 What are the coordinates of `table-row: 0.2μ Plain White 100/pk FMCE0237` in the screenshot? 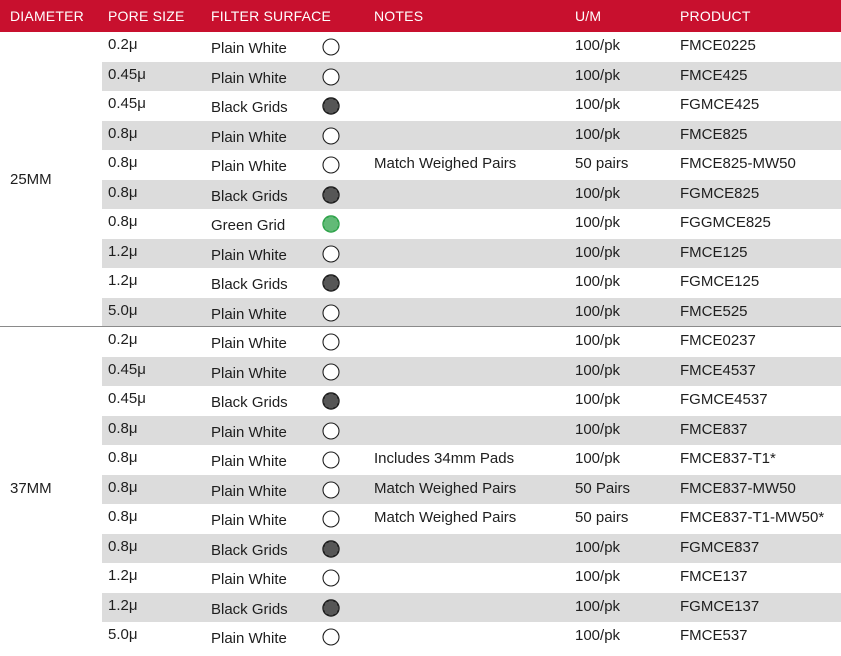 It's located at (471, 342).